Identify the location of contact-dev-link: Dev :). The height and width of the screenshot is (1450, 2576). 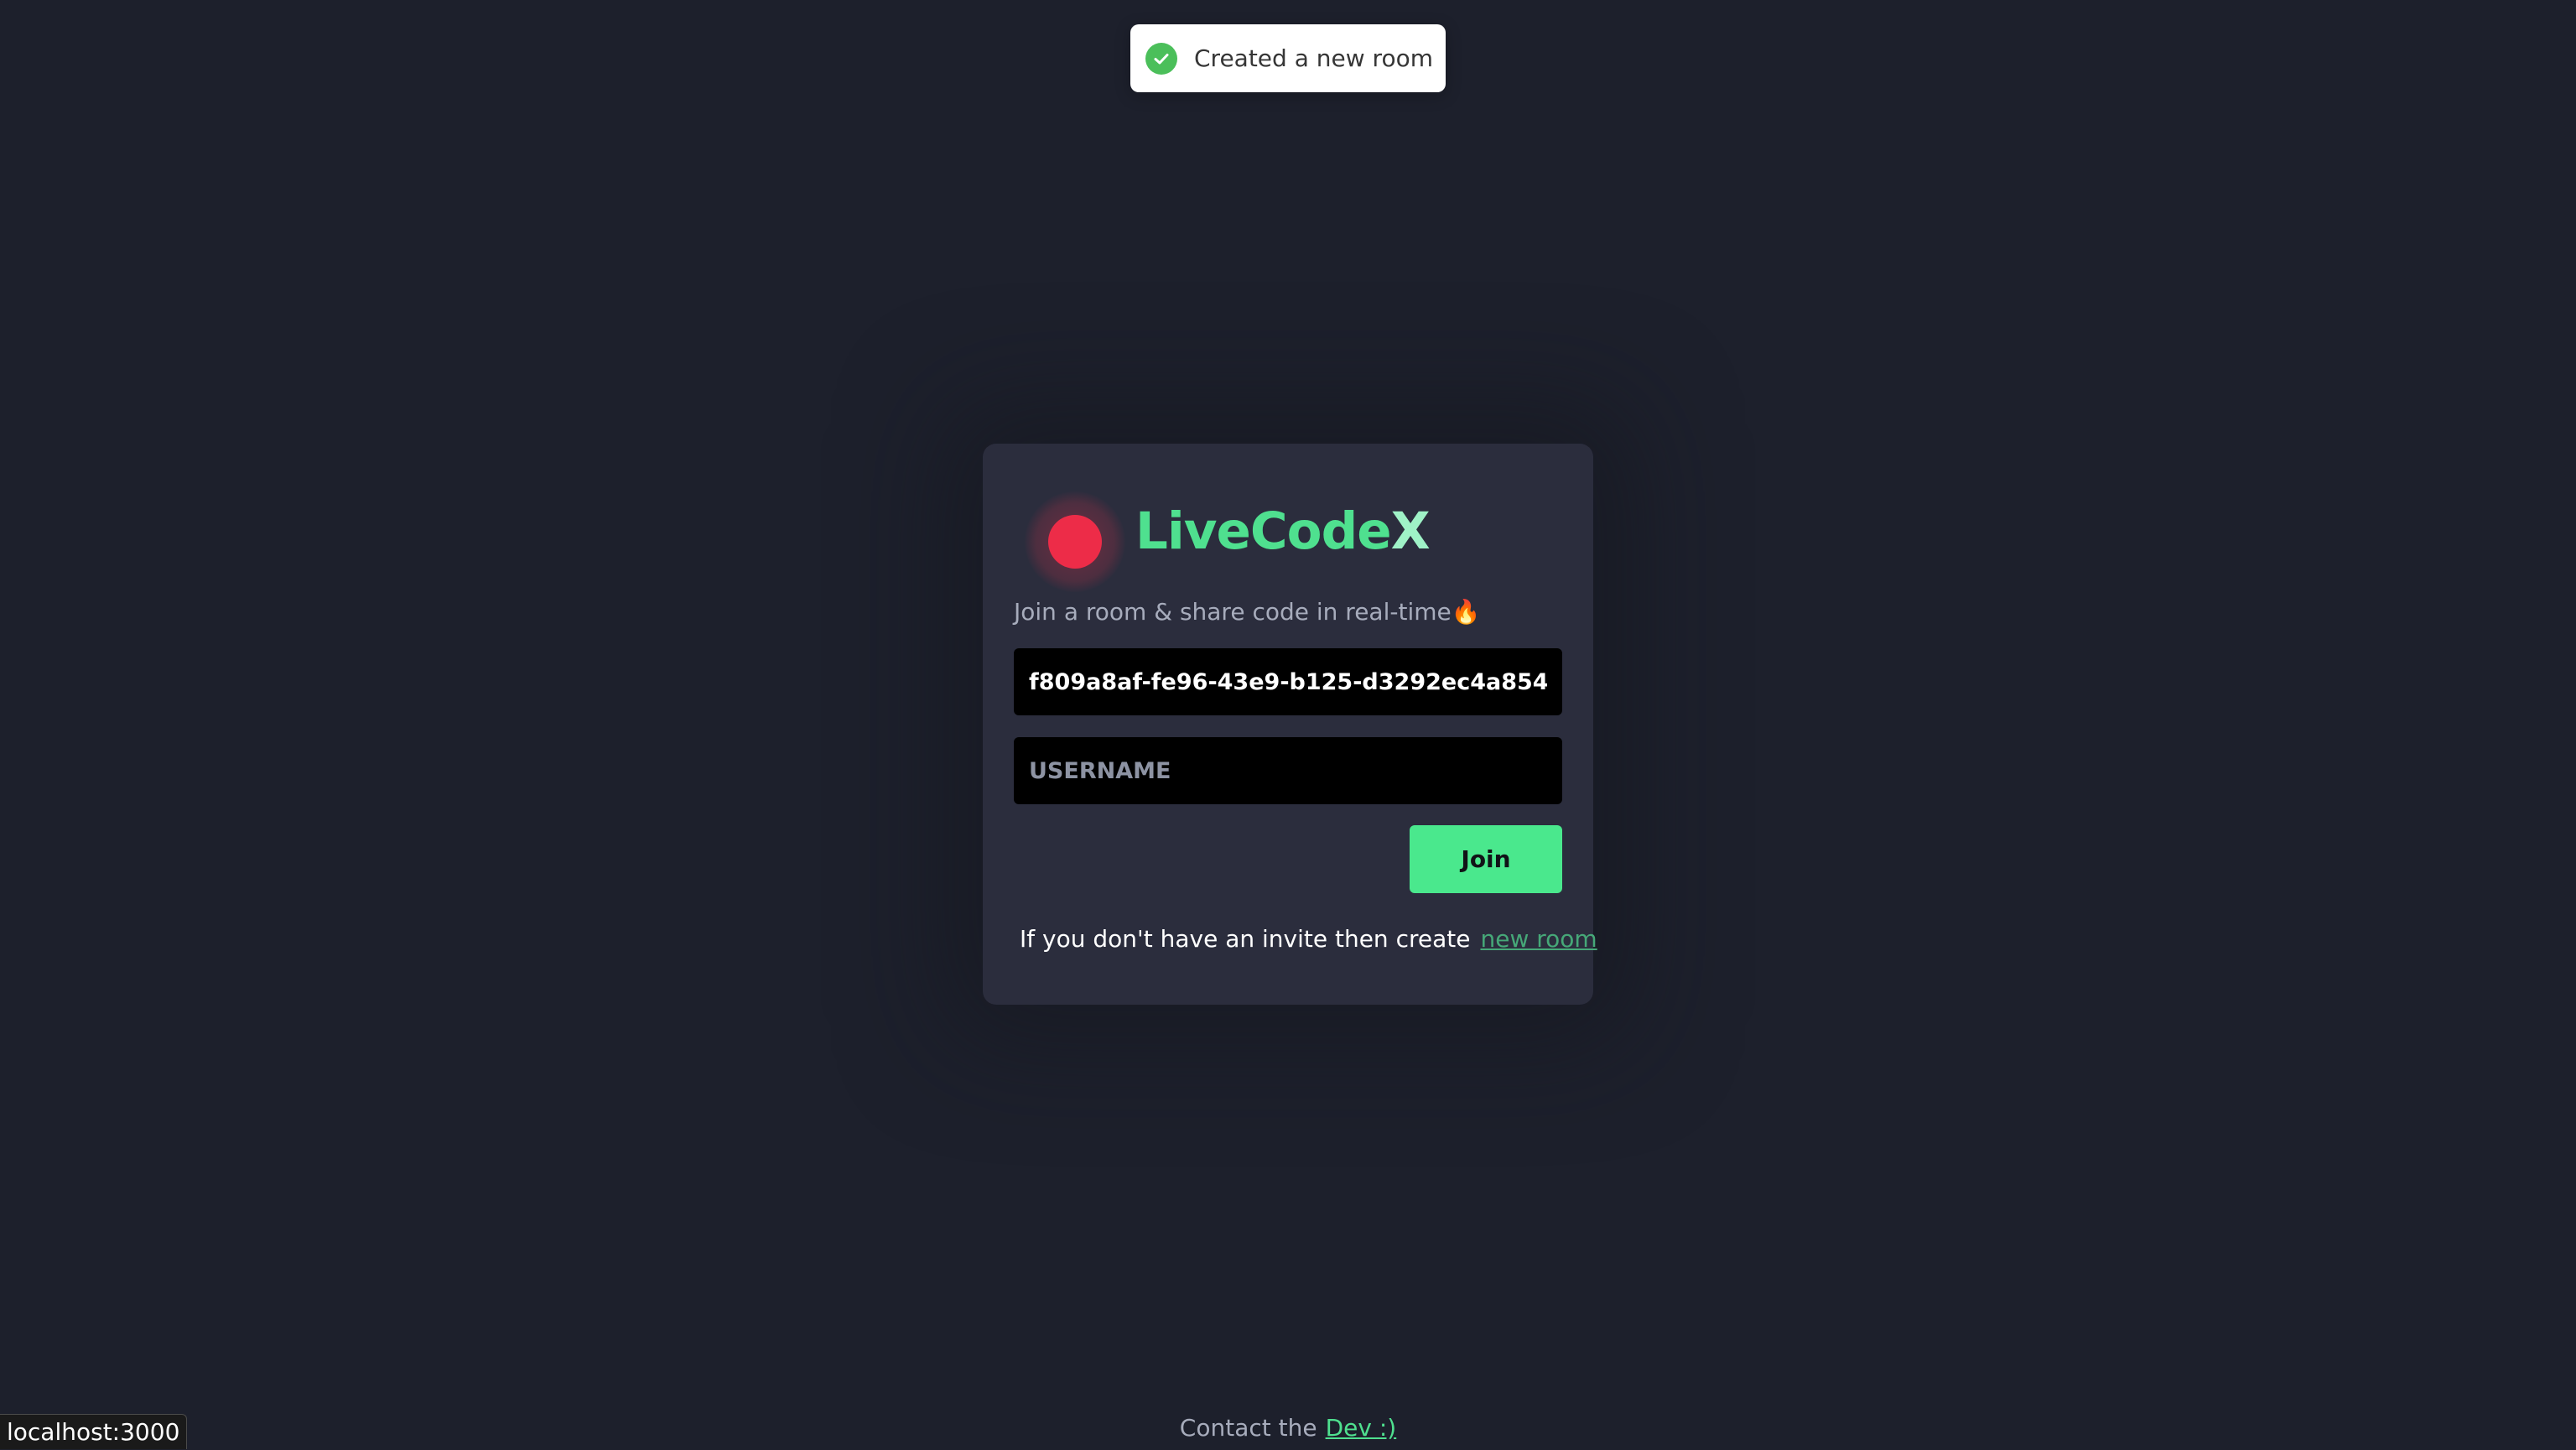
(1361, 1428).